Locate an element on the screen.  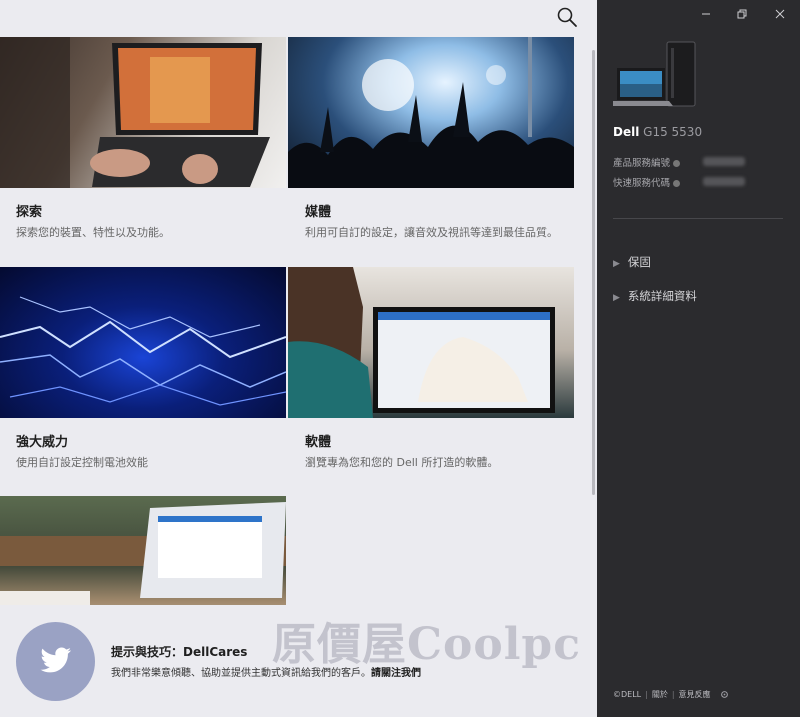
service-tag-value-redacted is located at coordinates (724, 161).